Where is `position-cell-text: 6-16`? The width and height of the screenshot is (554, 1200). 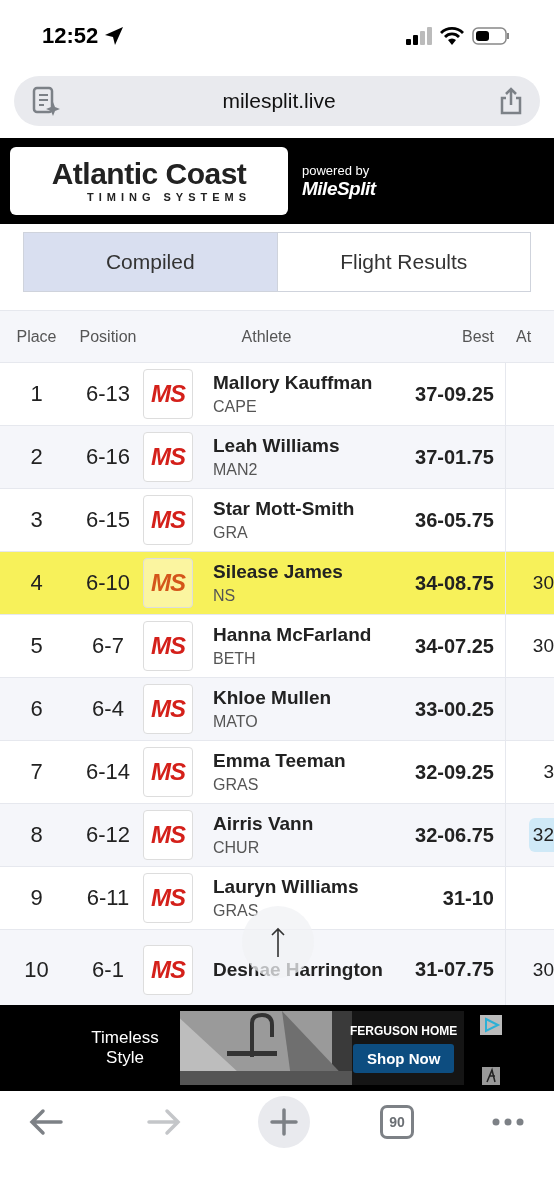 position-cell-text: 6-16 is located at coordinates (107, 457).